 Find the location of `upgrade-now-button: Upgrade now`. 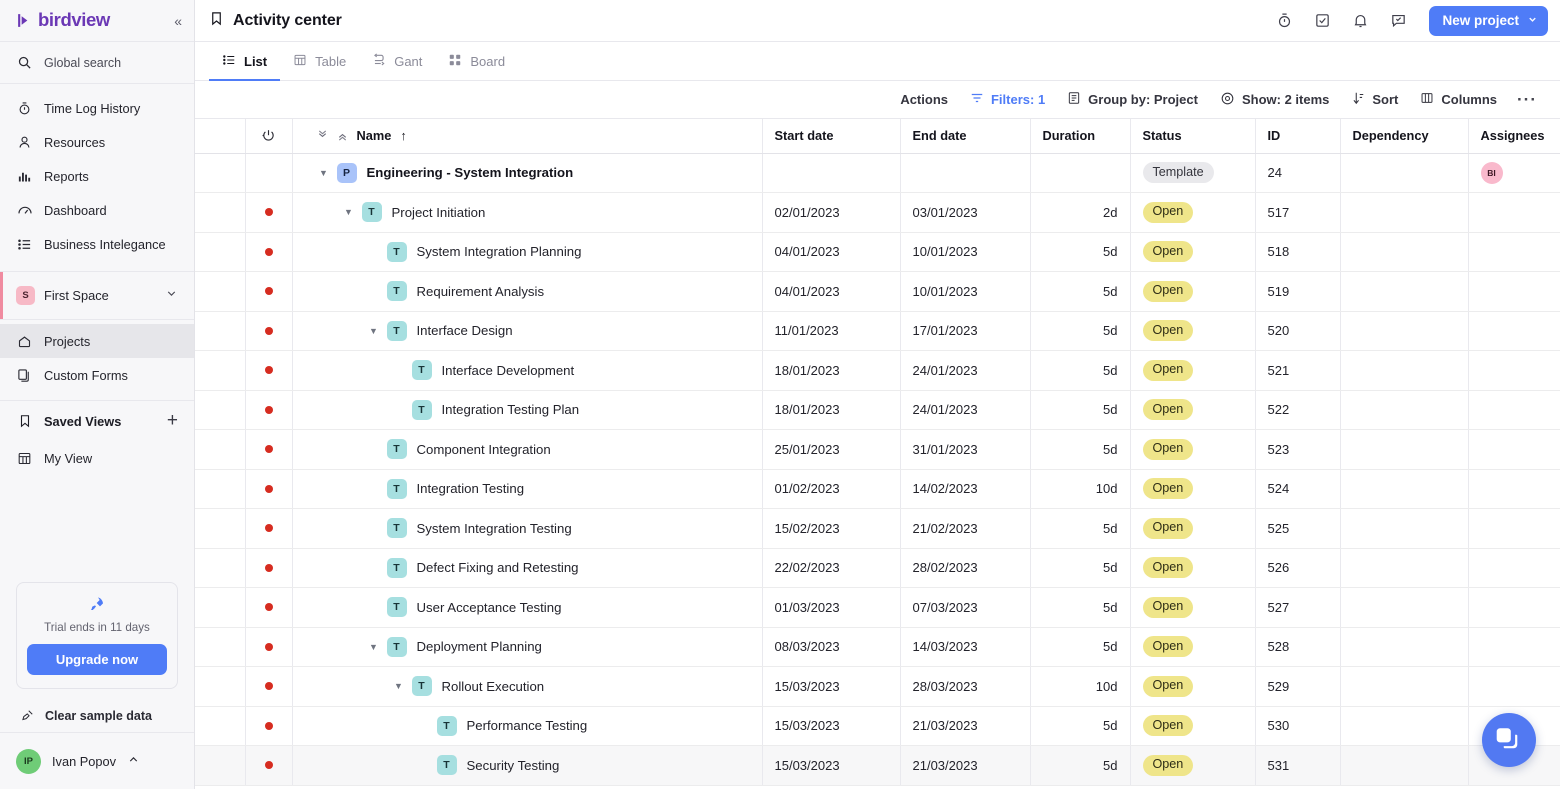

upgrade-now-button: Upgrade now is located at coordinates (97, 659).